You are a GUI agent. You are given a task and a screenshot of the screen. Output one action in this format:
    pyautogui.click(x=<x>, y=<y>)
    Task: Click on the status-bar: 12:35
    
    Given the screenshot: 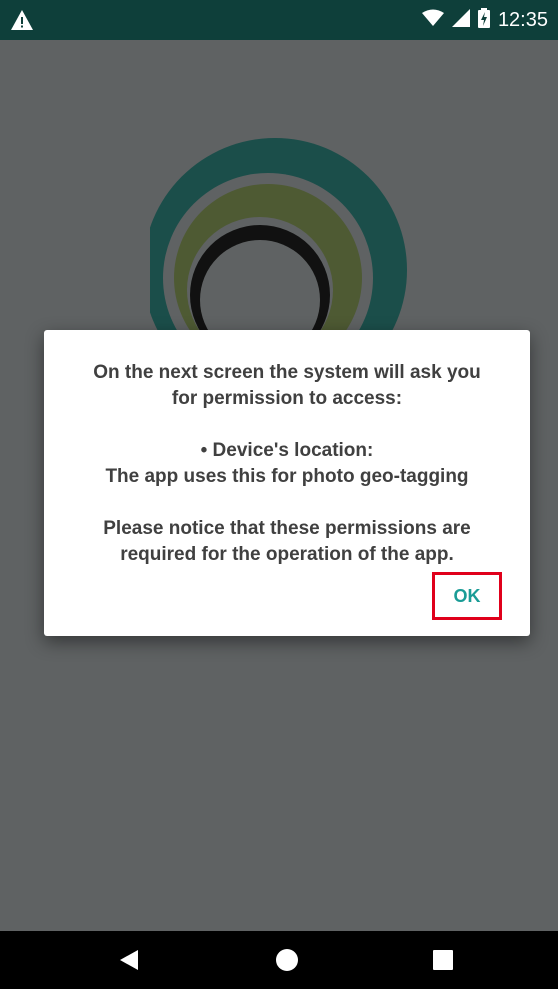 What is the action you would take?
    pyautogui.click(x=279, y=20)
    